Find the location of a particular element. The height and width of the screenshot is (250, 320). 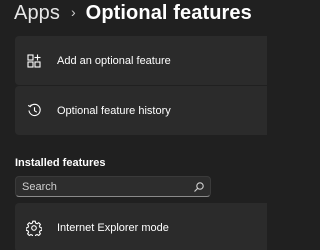

installed-features-search is located at coordinates (113, 186).